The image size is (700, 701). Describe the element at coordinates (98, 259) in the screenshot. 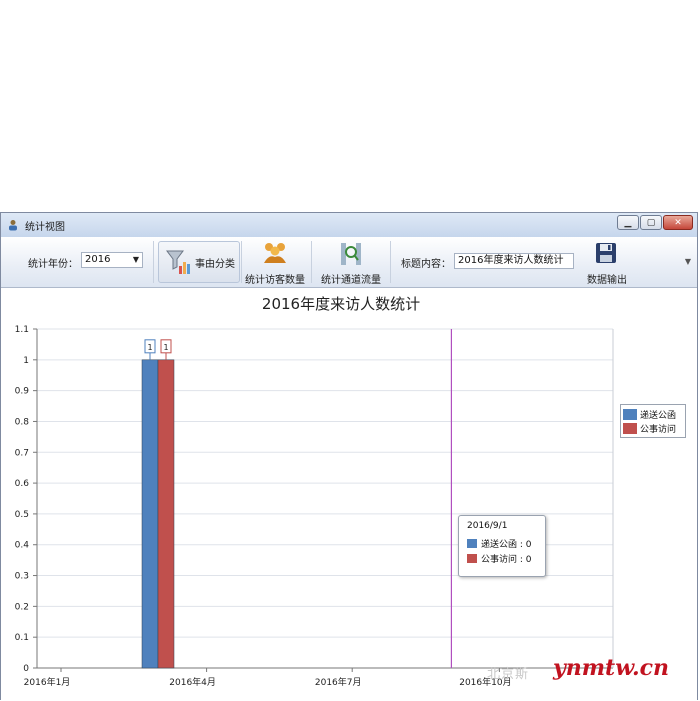

I see `year-select-value: 2016` at that location.